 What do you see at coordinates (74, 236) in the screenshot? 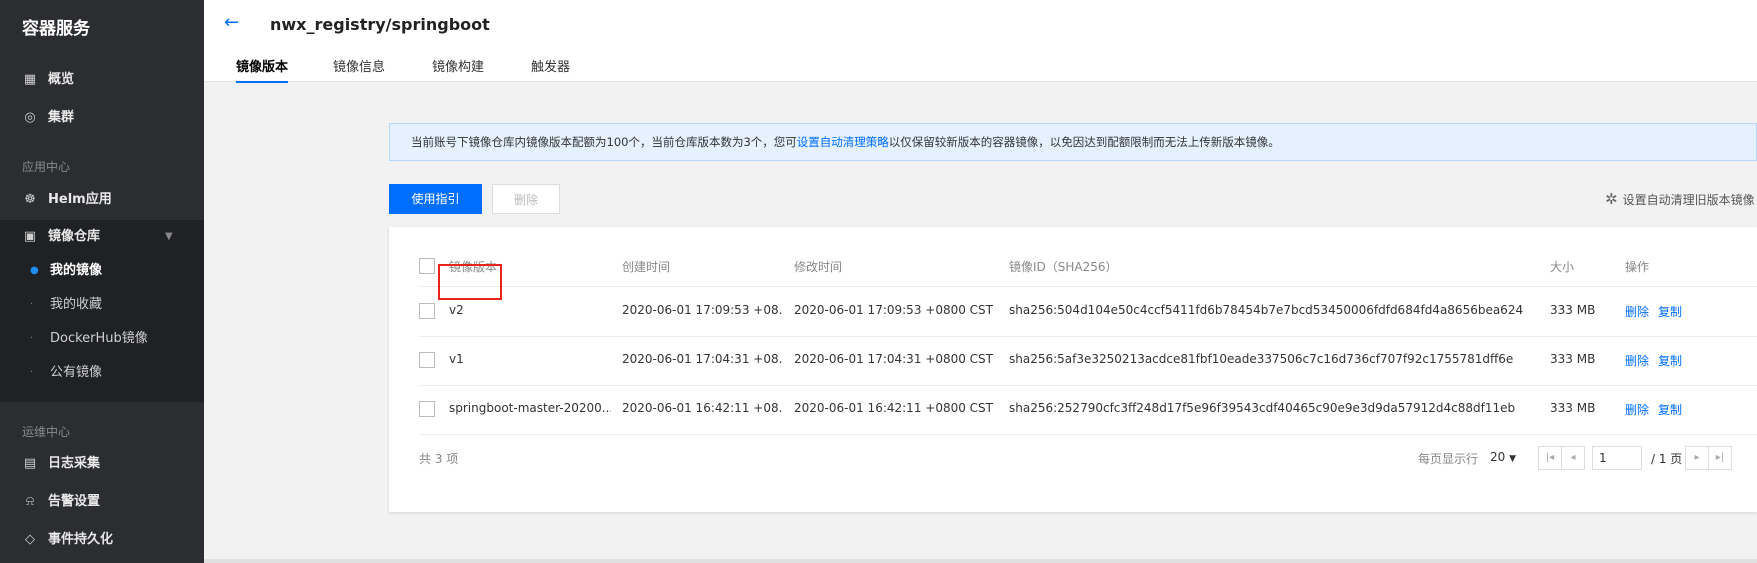
I see `sidebar-item-label: 镜像仓库` at bounding box center [74, 236].